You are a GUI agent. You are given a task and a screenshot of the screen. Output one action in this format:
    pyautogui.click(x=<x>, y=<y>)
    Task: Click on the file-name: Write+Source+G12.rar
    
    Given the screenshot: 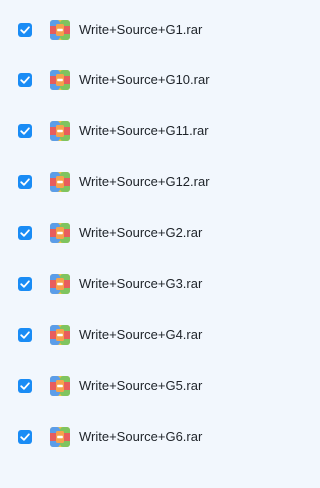 What is the action you would take?
    pyautogui.click(x=144, y=181)
    